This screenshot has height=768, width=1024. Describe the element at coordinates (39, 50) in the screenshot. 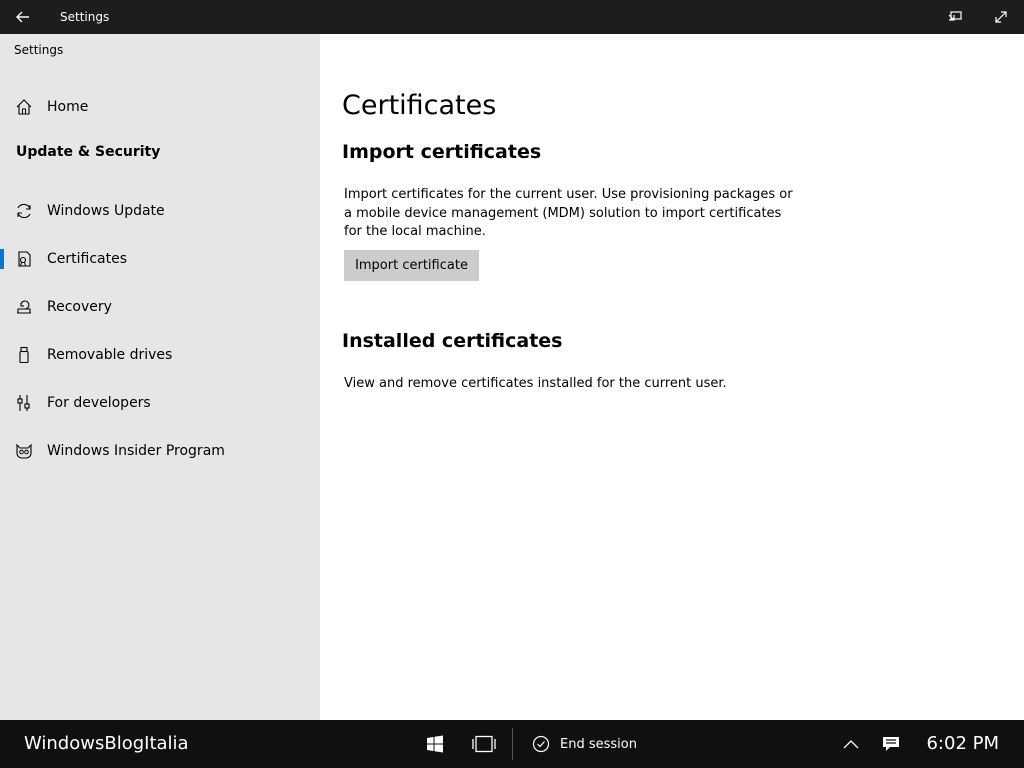

I see `sidebar-app-label: Settings` at that location.